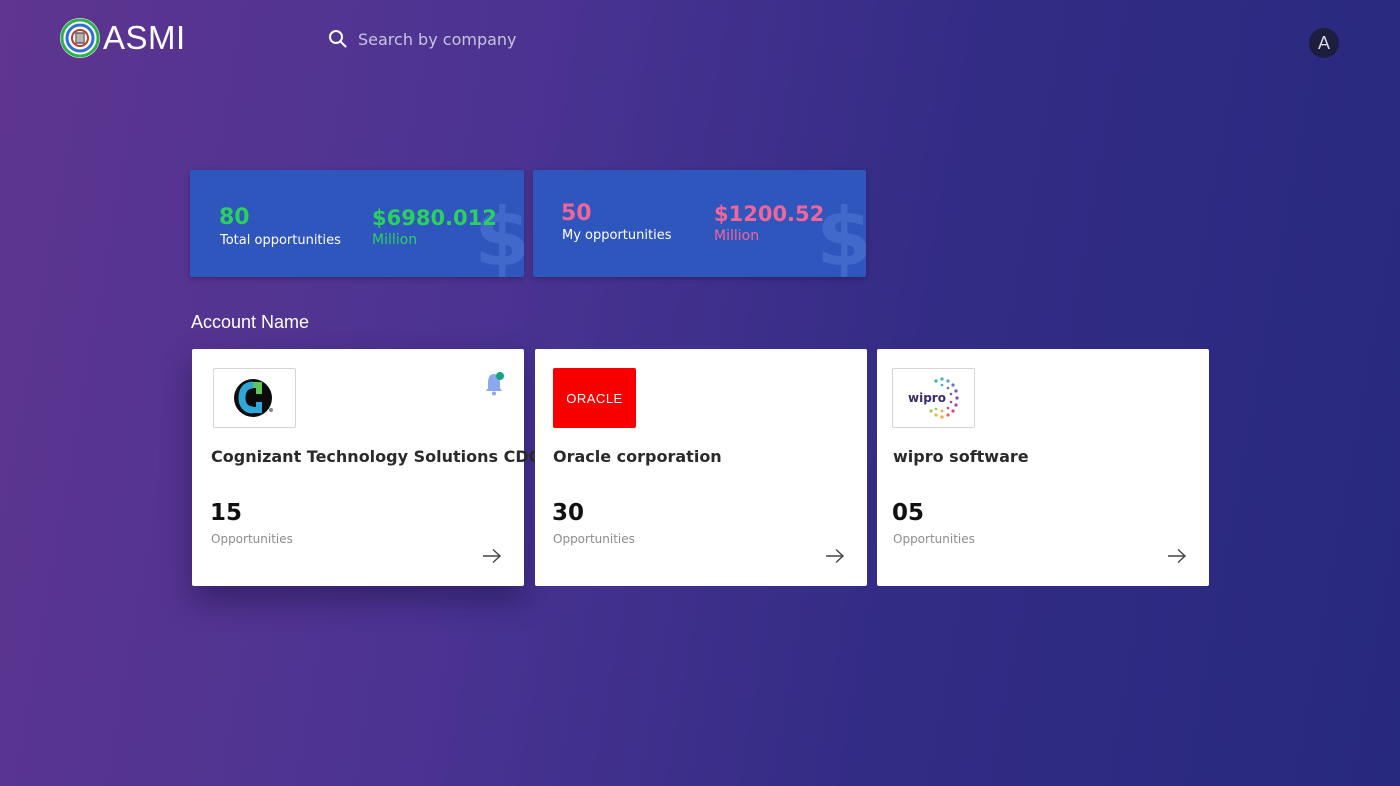 Image resolution: width=1400 pixels, height=786 pixels. What do you see at coordinates (927, 398) in the screenshot?
I see `wipro-logo-text: wipro` at bounding box center [927, 398].